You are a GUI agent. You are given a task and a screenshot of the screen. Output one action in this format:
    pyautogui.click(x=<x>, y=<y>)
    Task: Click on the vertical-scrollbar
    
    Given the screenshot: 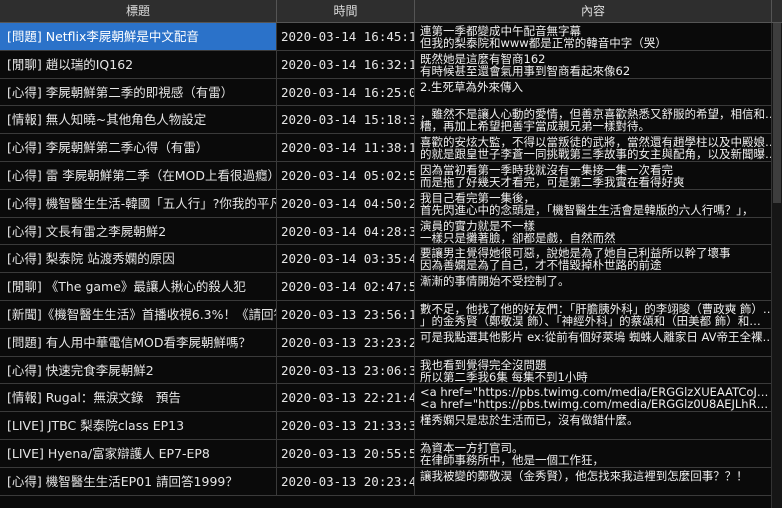 What is the action you would take?
    pyautogui.click(x=776, y=265)
    